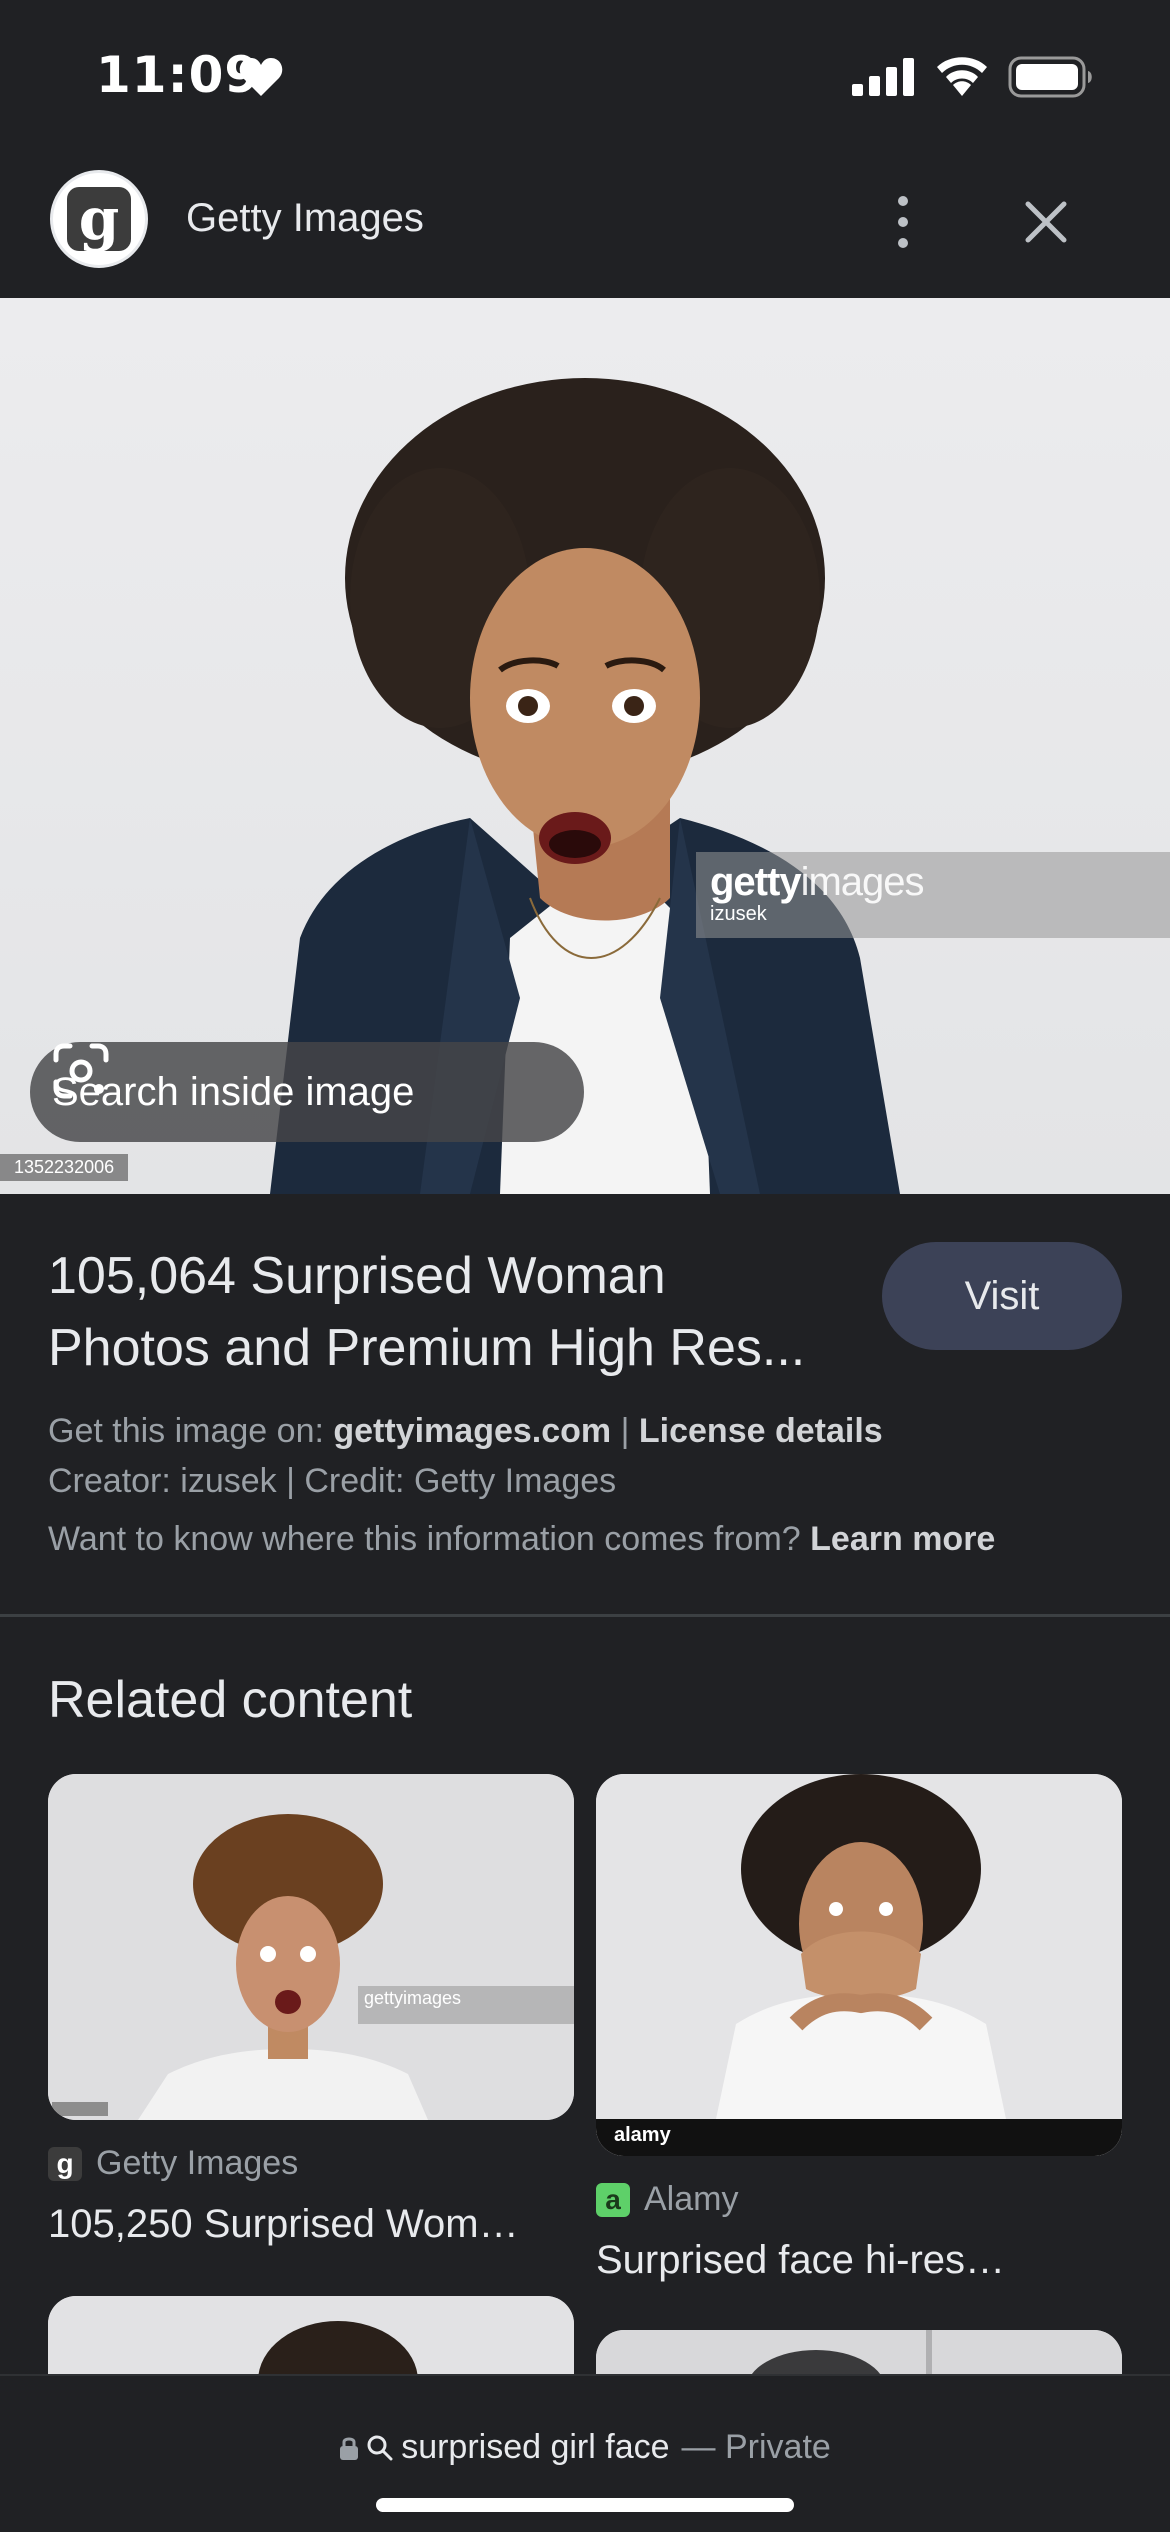 This screenshot has height=2532, width=1170. I want to click on heart-icon, so click(261, 77).